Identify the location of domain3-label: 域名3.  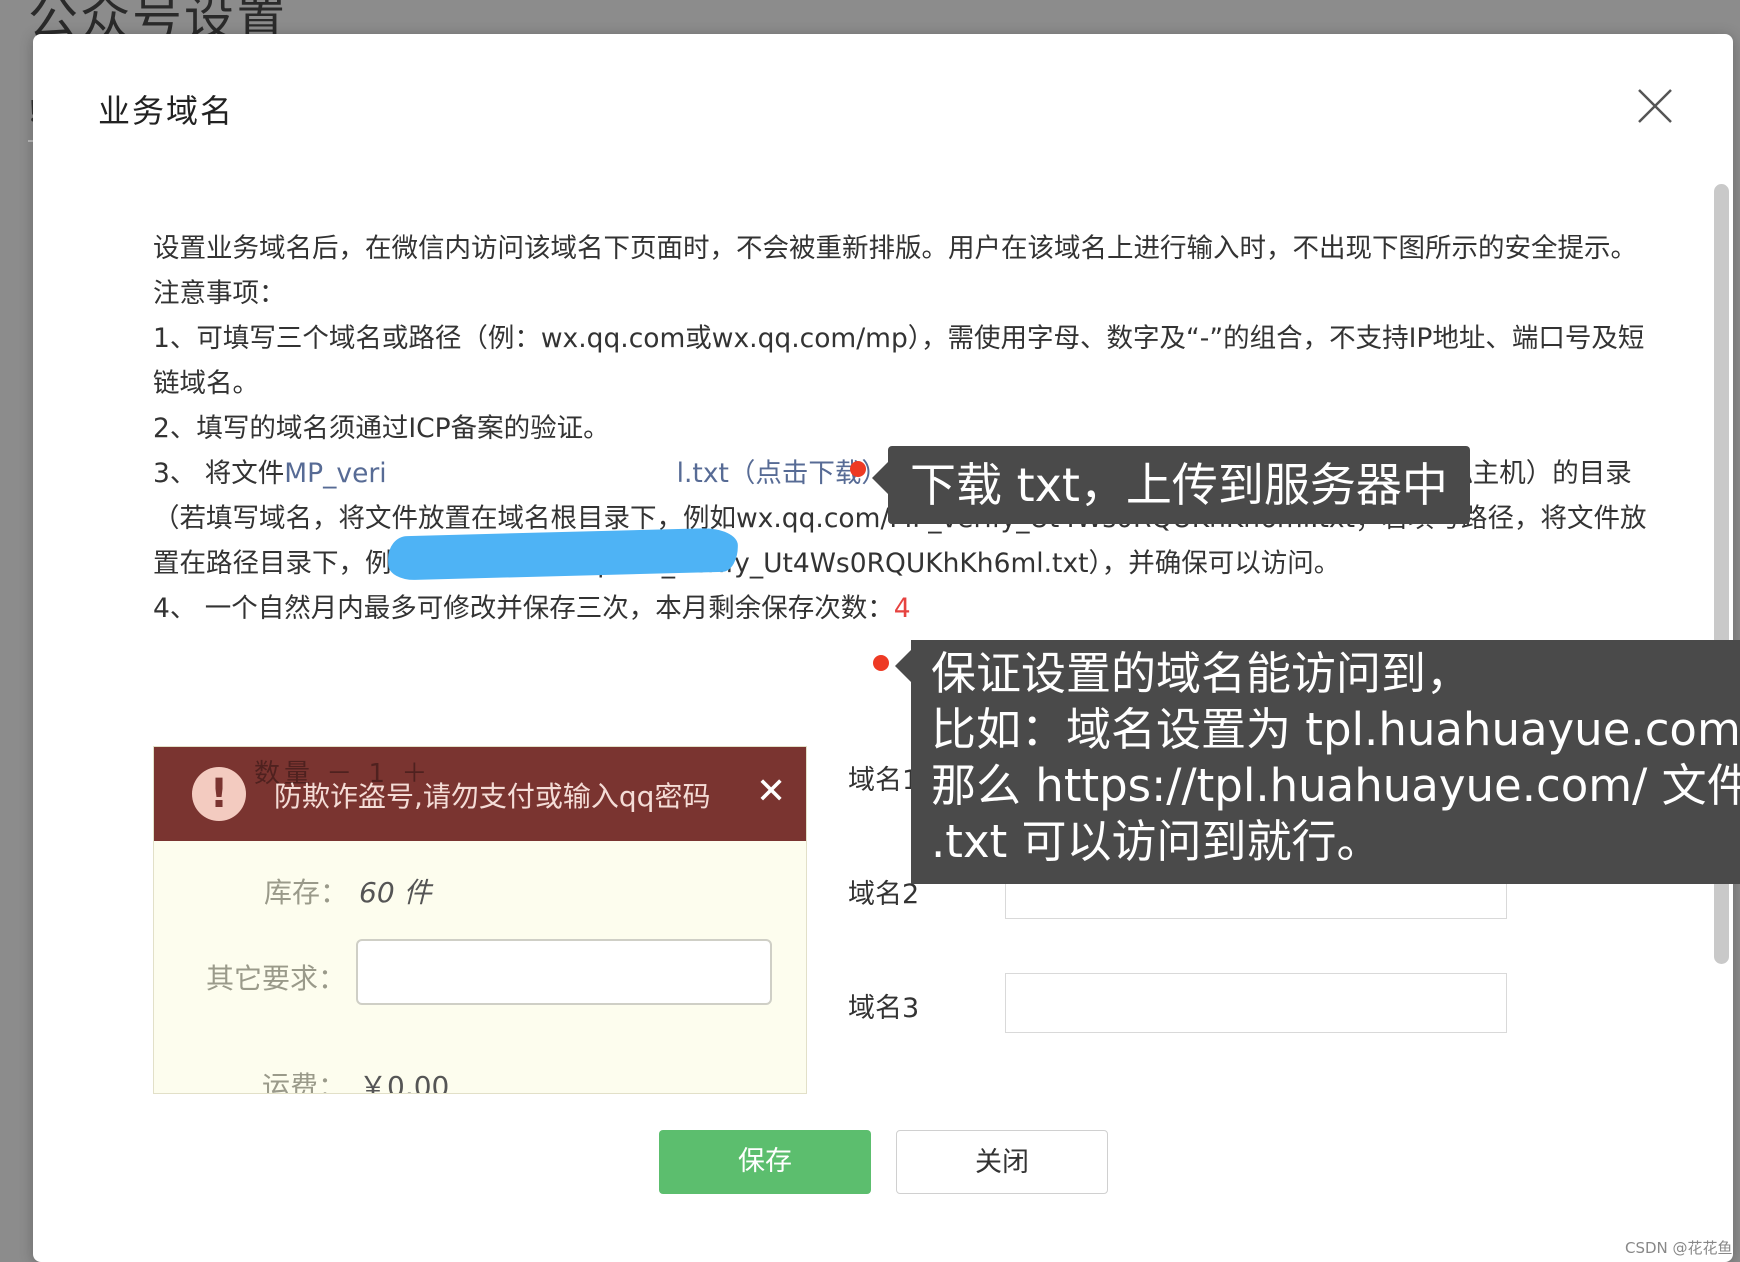
(884, 1008).